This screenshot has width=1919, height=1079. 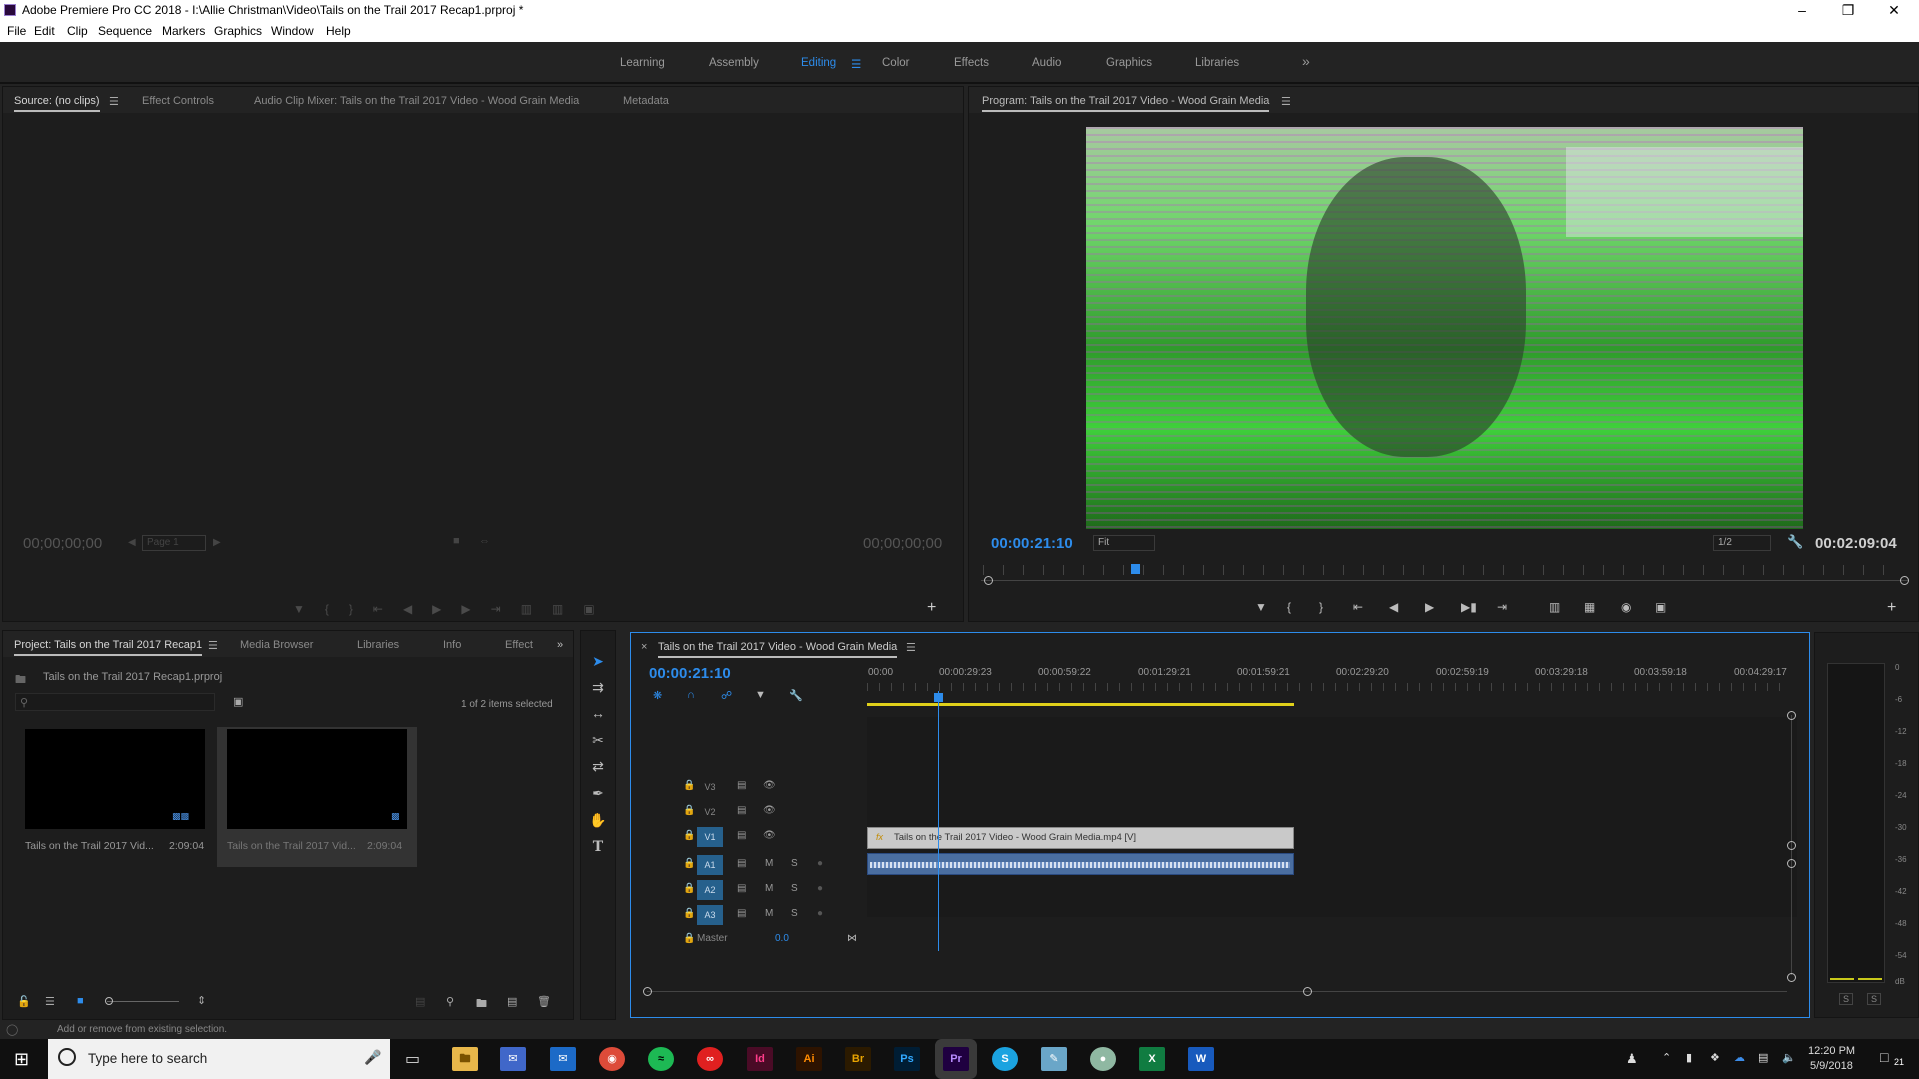 I want to click on skype-icon: S, so click(x=1005, y=1059).